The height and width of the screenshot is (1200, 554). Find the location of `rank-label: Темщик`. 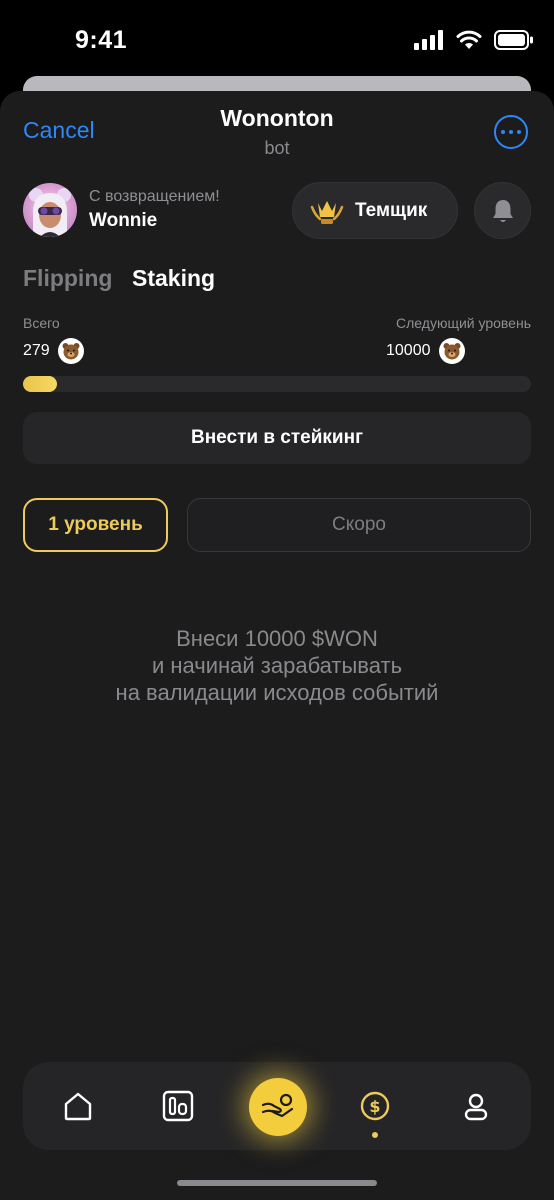

rank-label: Темщик is located at coordinates (391, 210).